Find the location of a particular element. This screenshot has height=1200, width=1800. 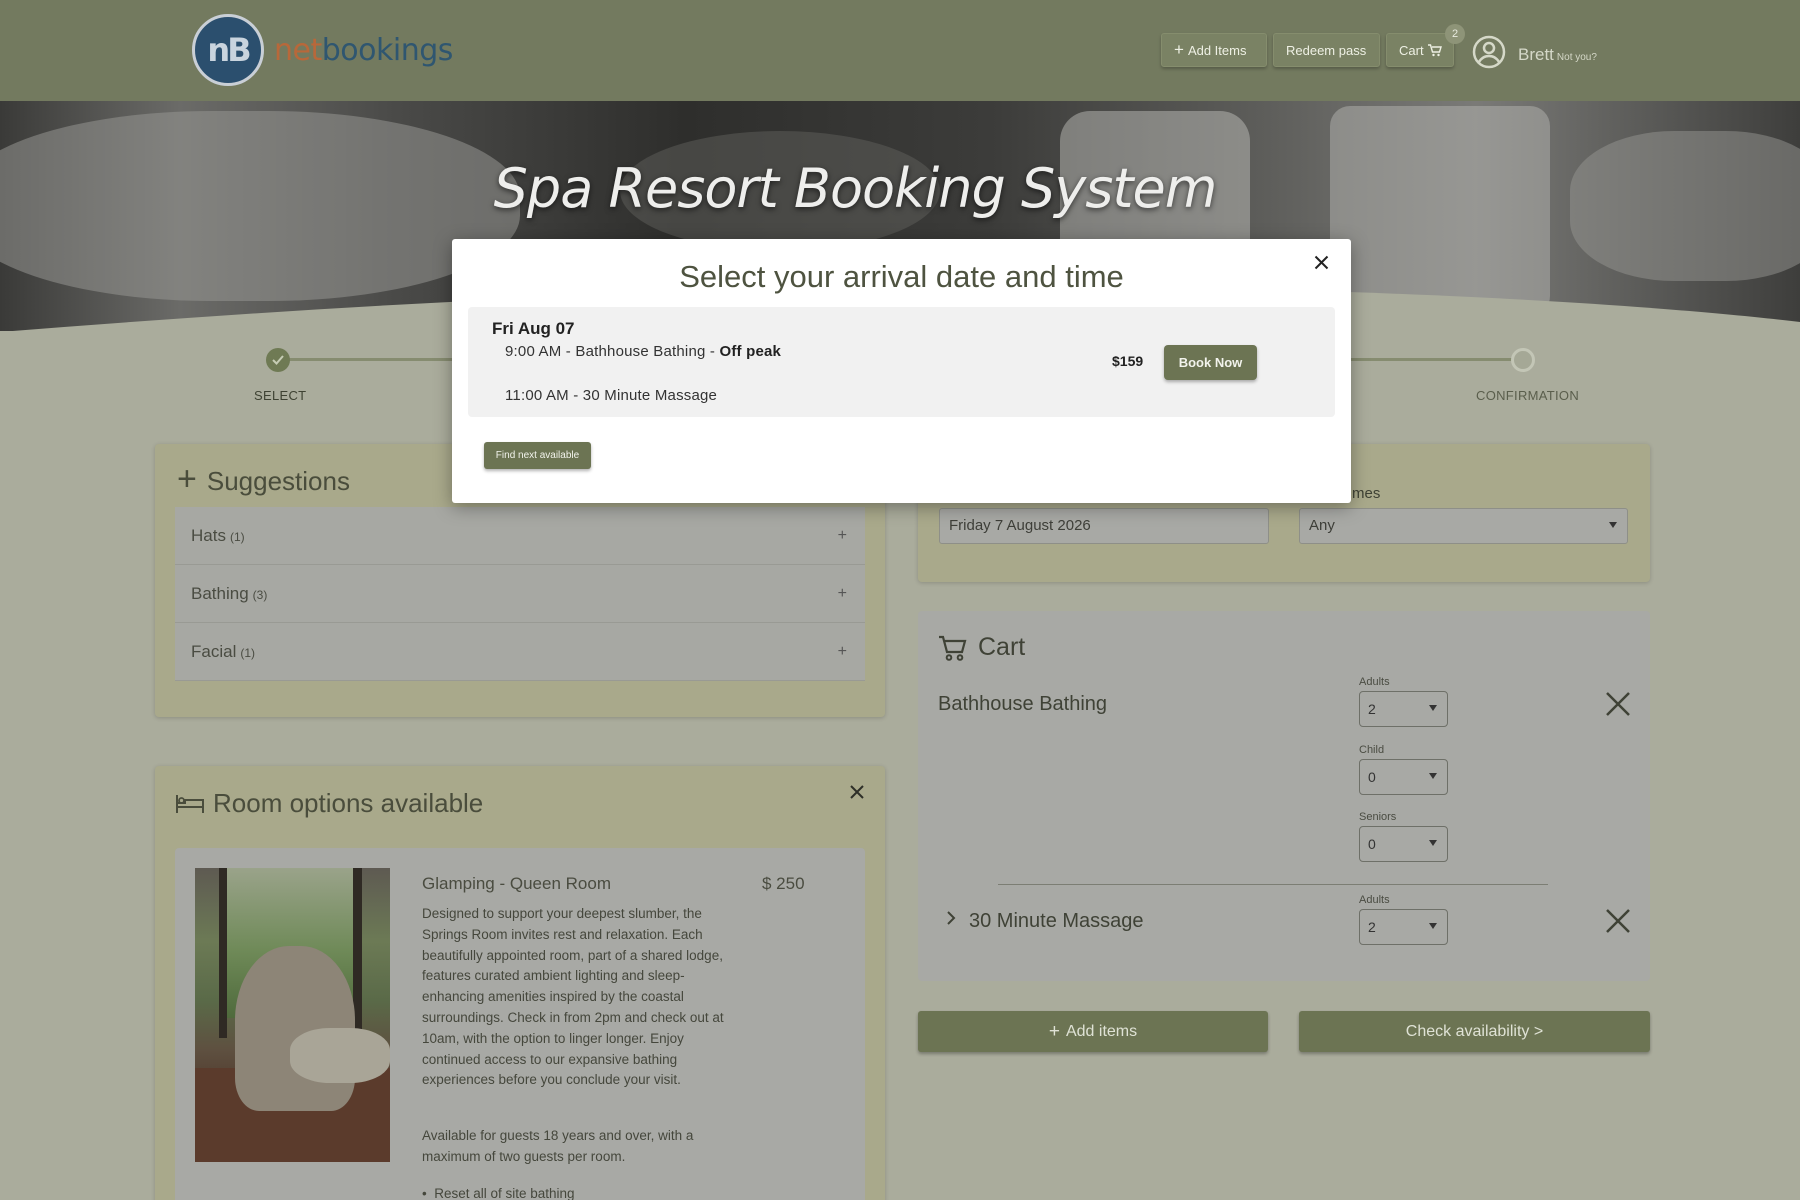

slot-line-bathing: 9:00 AM - Bathhouse Bathing - Off peak is located at coordinates (643, 351).